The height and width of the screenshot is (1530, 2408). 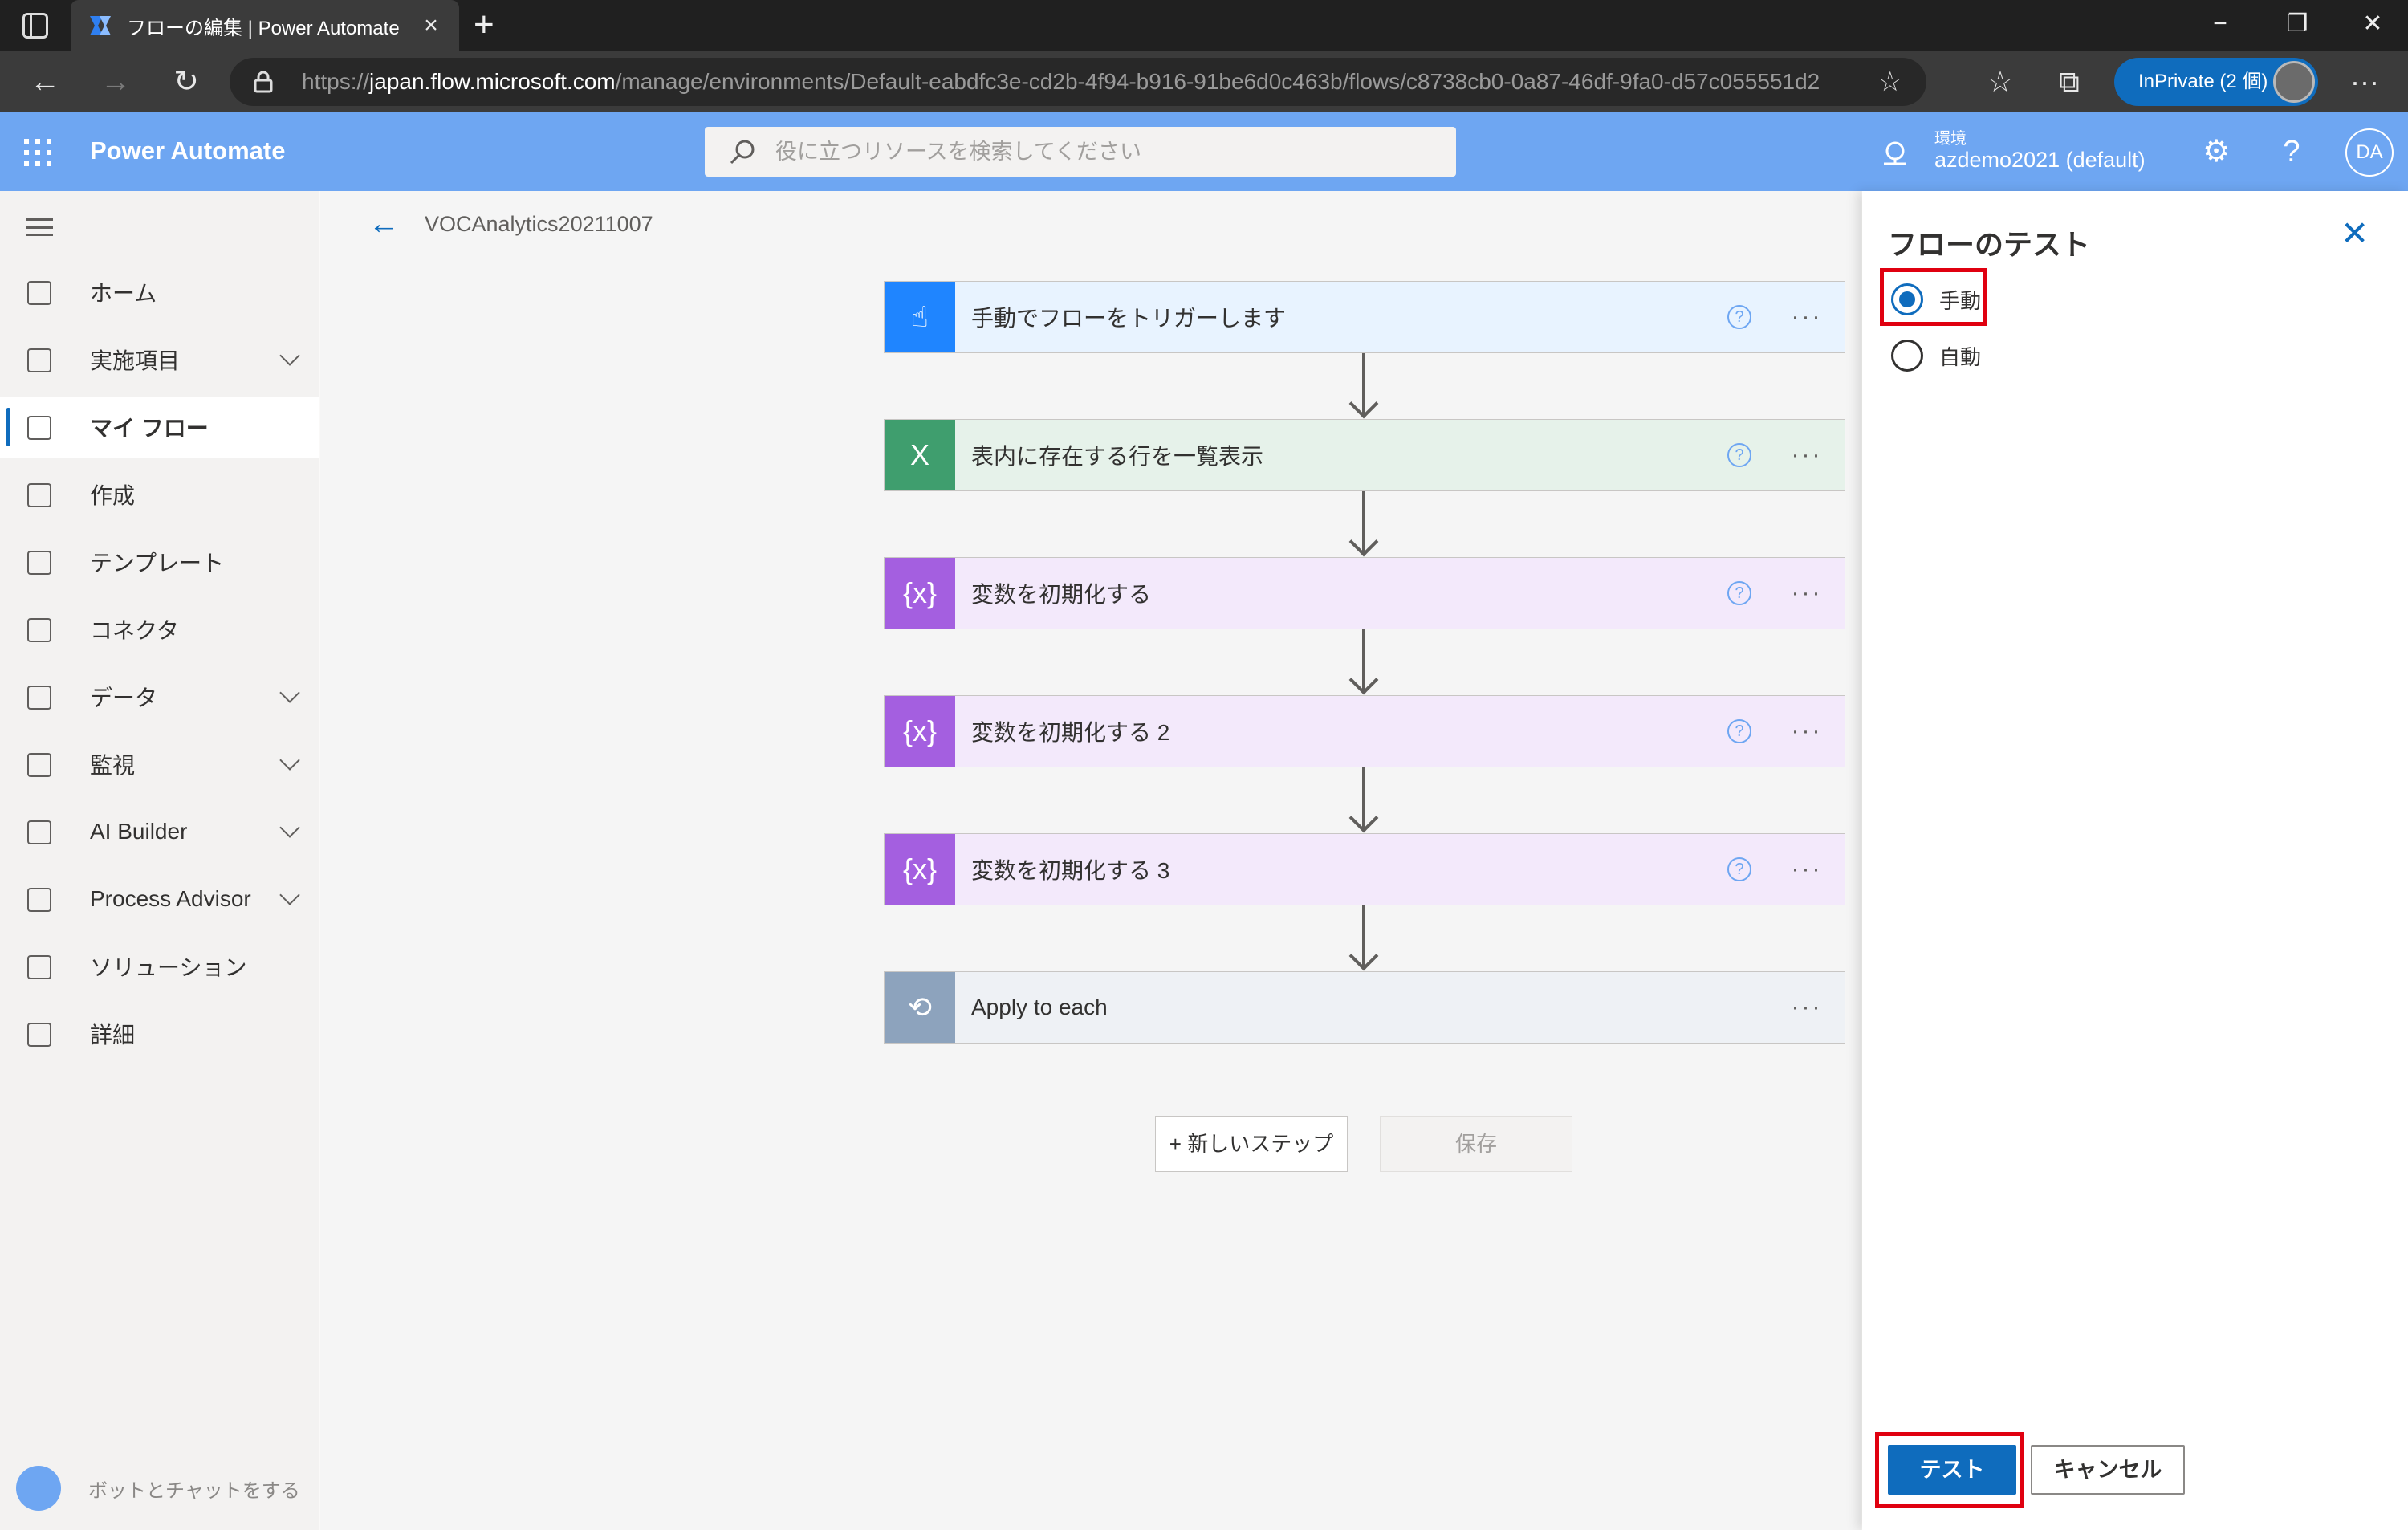 What do you see at coordinates (2373, 24) in the screenshot?
I see `window-close-icon: ✕` at bounding box center [2373, 24].